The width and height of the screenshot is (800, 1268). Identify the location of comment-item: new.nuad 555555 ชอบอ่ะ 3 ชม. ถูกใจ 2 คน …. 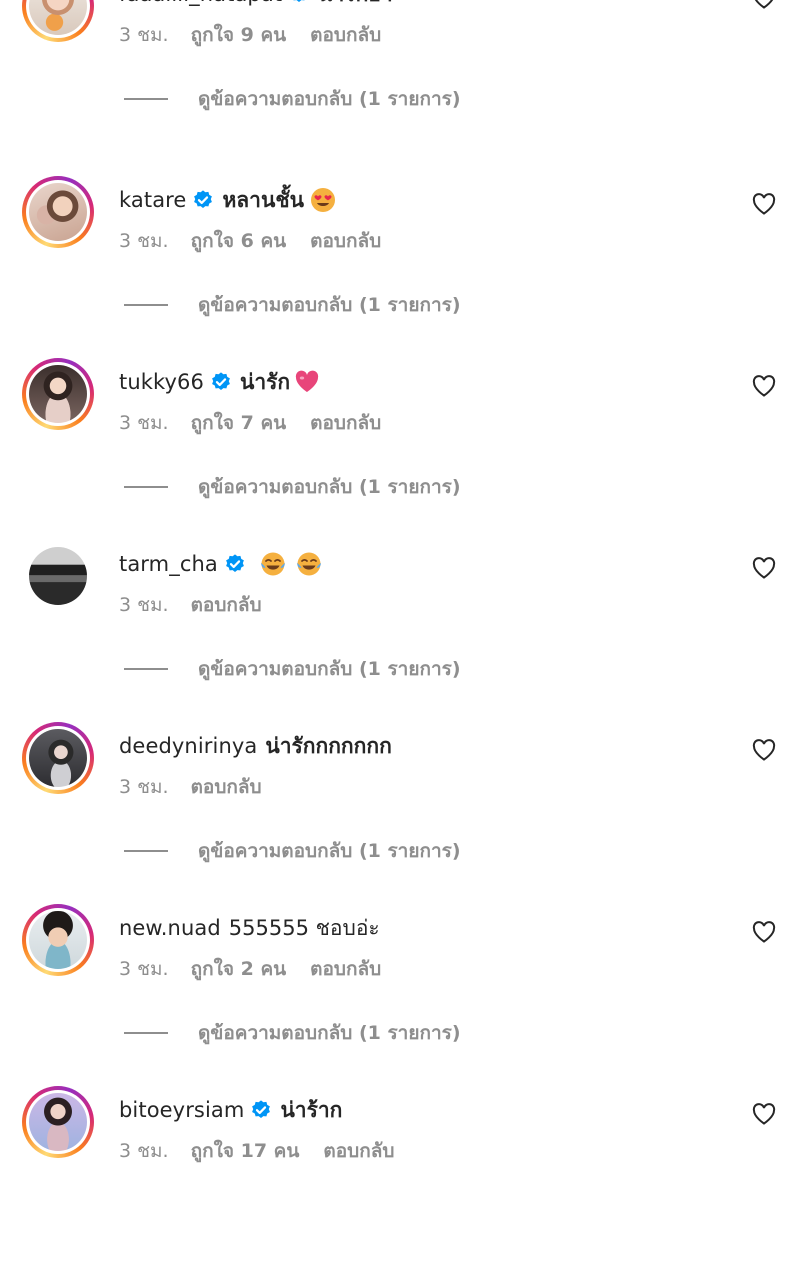
(400, 995).